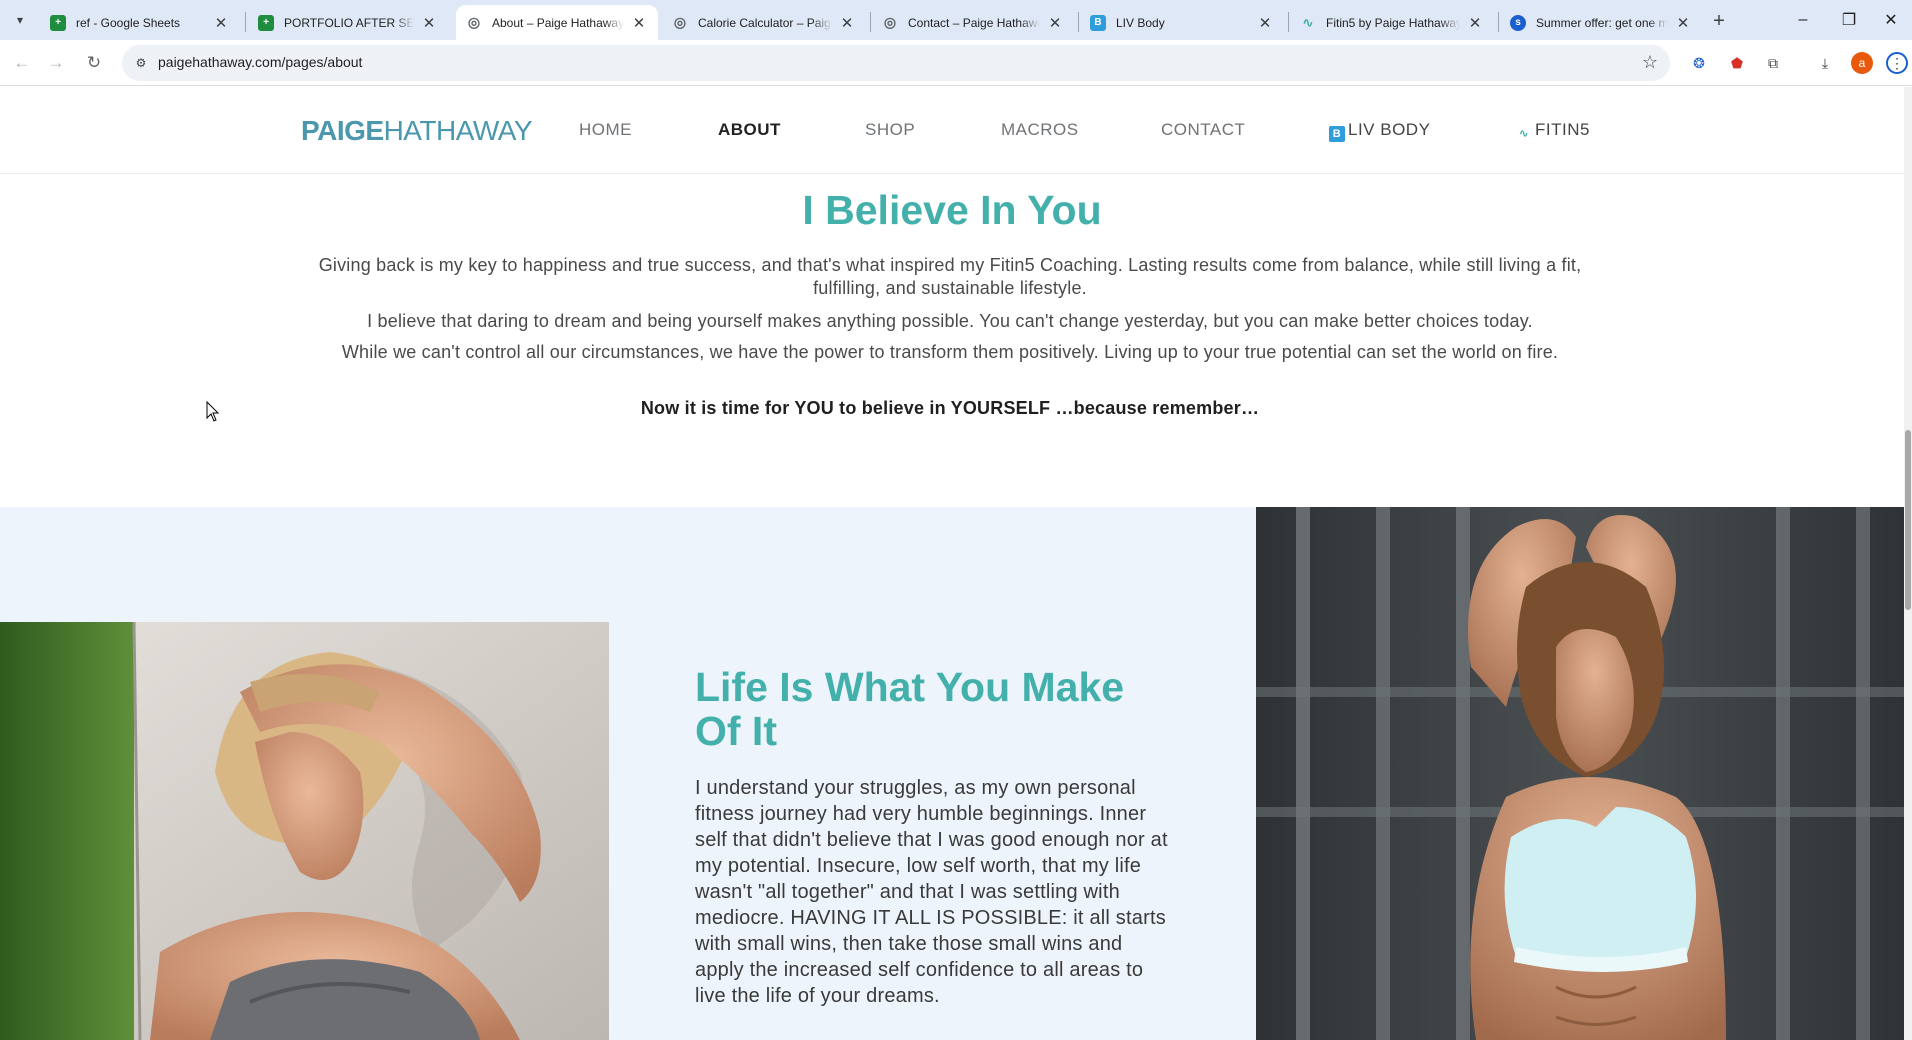 The height and width of the screenshot is (1040, 1912). I want to click on bookmark-star-icon: ☆, so click(1650, 62).